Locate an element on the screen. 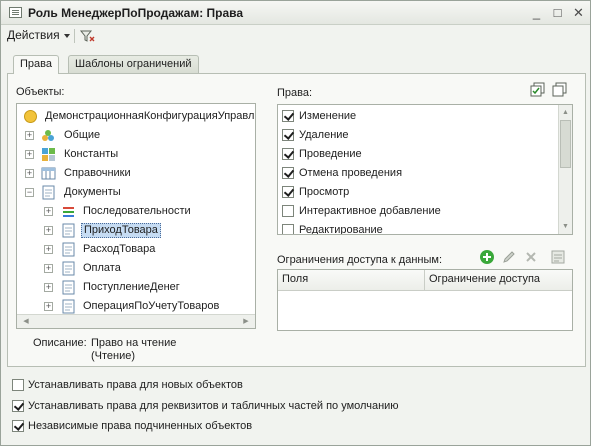 This screenshot has height=446, width=591. actions-menu-button: Действия is located at coordinates (38, 35).